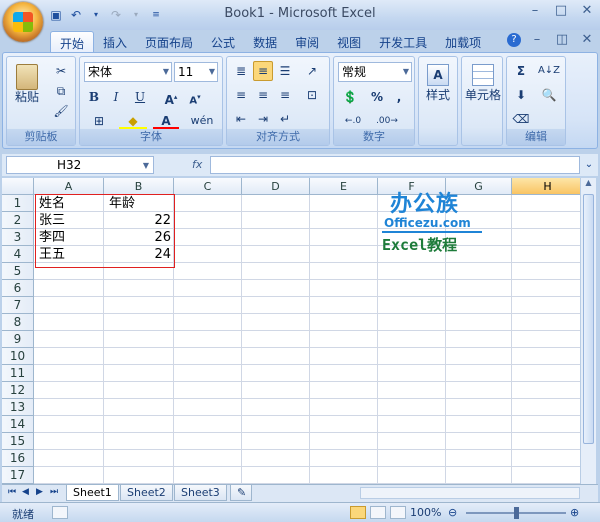  What do you see at coordinates (438, 88) in the screenshot?
I see `styles-button: A 样式` at bounding box center [438, 88].